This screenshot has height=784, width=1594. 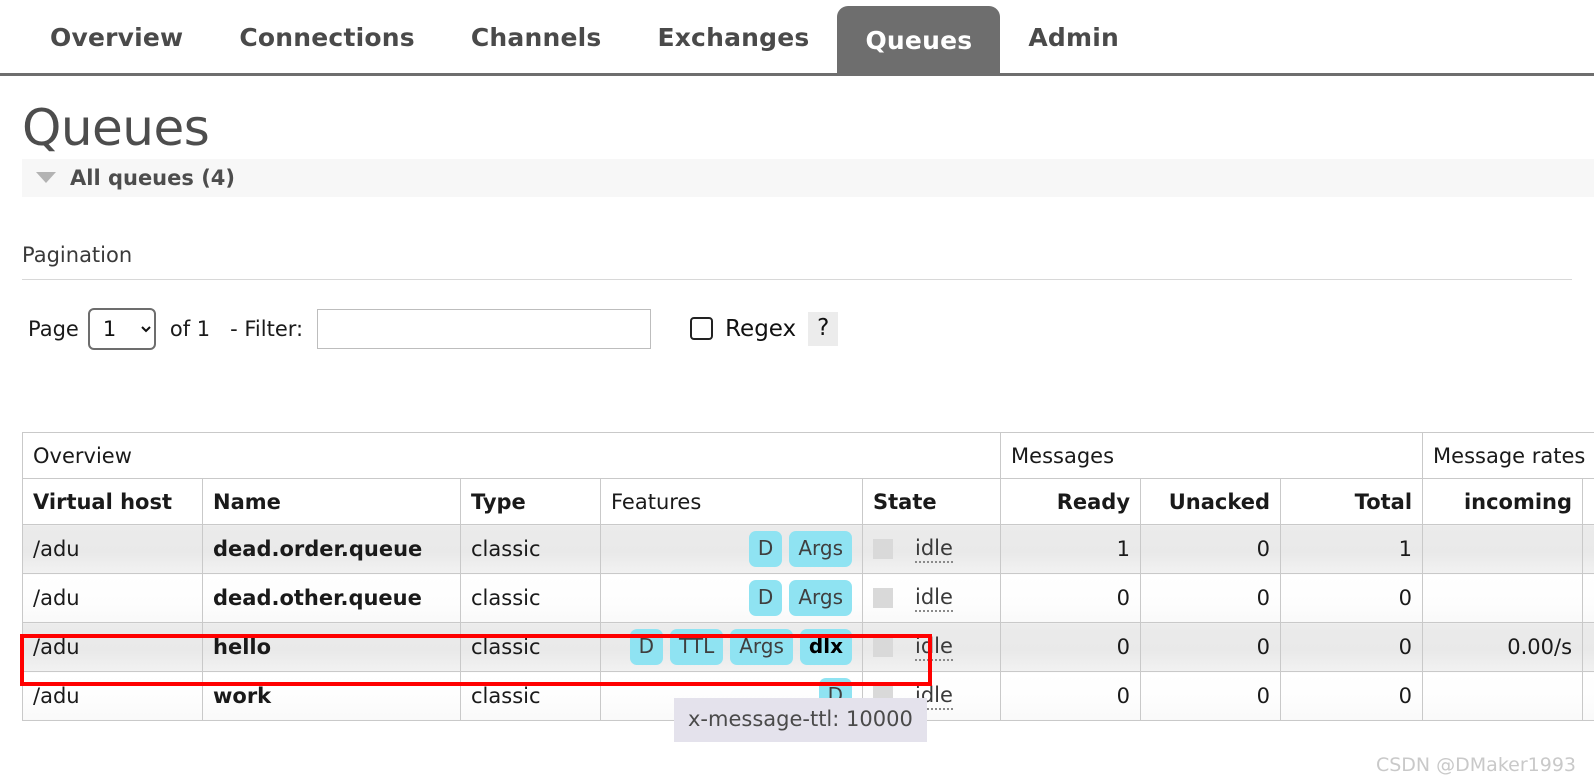 I want to click on feature-badge-dlx: dlx, so click(x=825, y=647).